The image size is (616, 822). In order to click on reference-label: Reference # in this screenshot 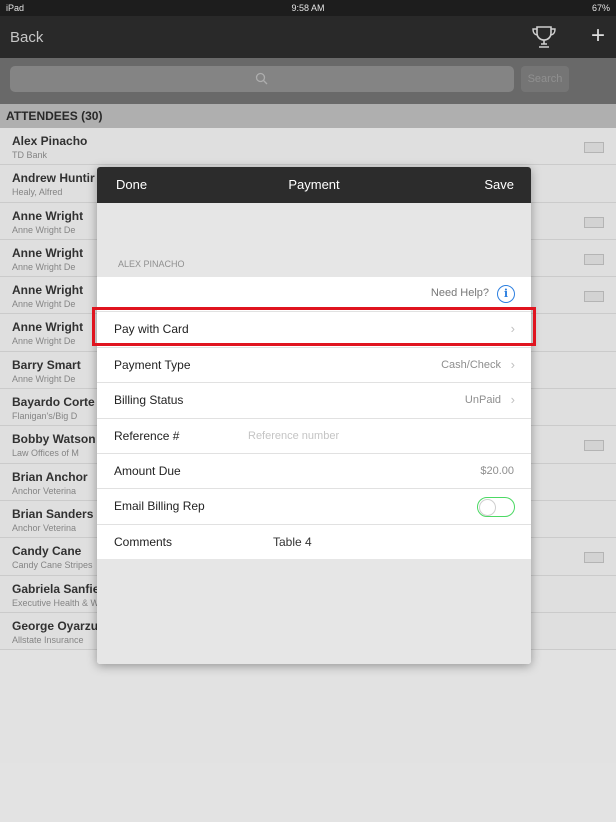, I will do `click(147, 435)`.